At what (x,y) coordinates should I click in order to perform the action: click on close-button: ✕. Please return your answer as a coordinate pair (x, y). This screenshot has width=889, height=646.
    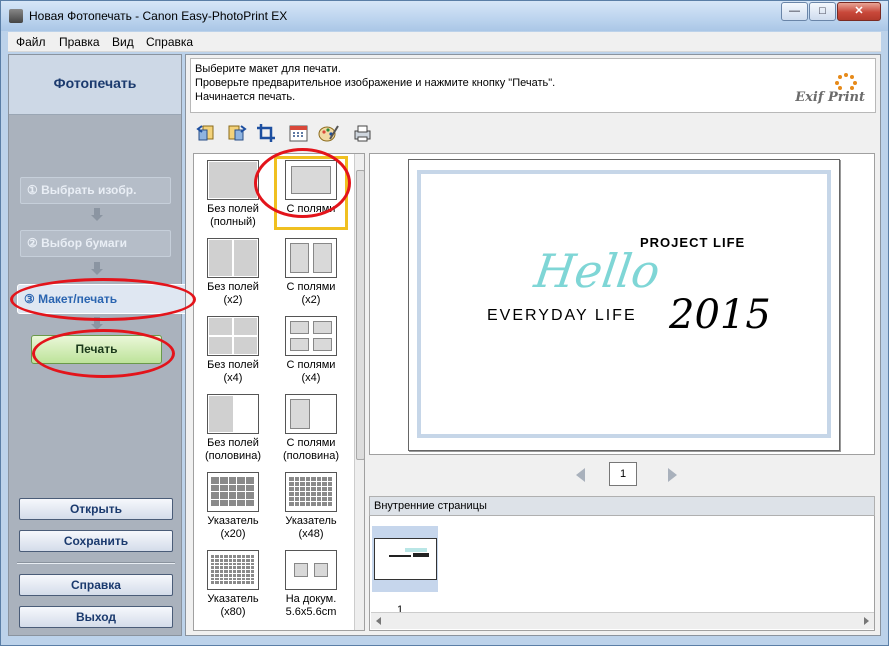
    Looking at the image, I should click on (859, 11).